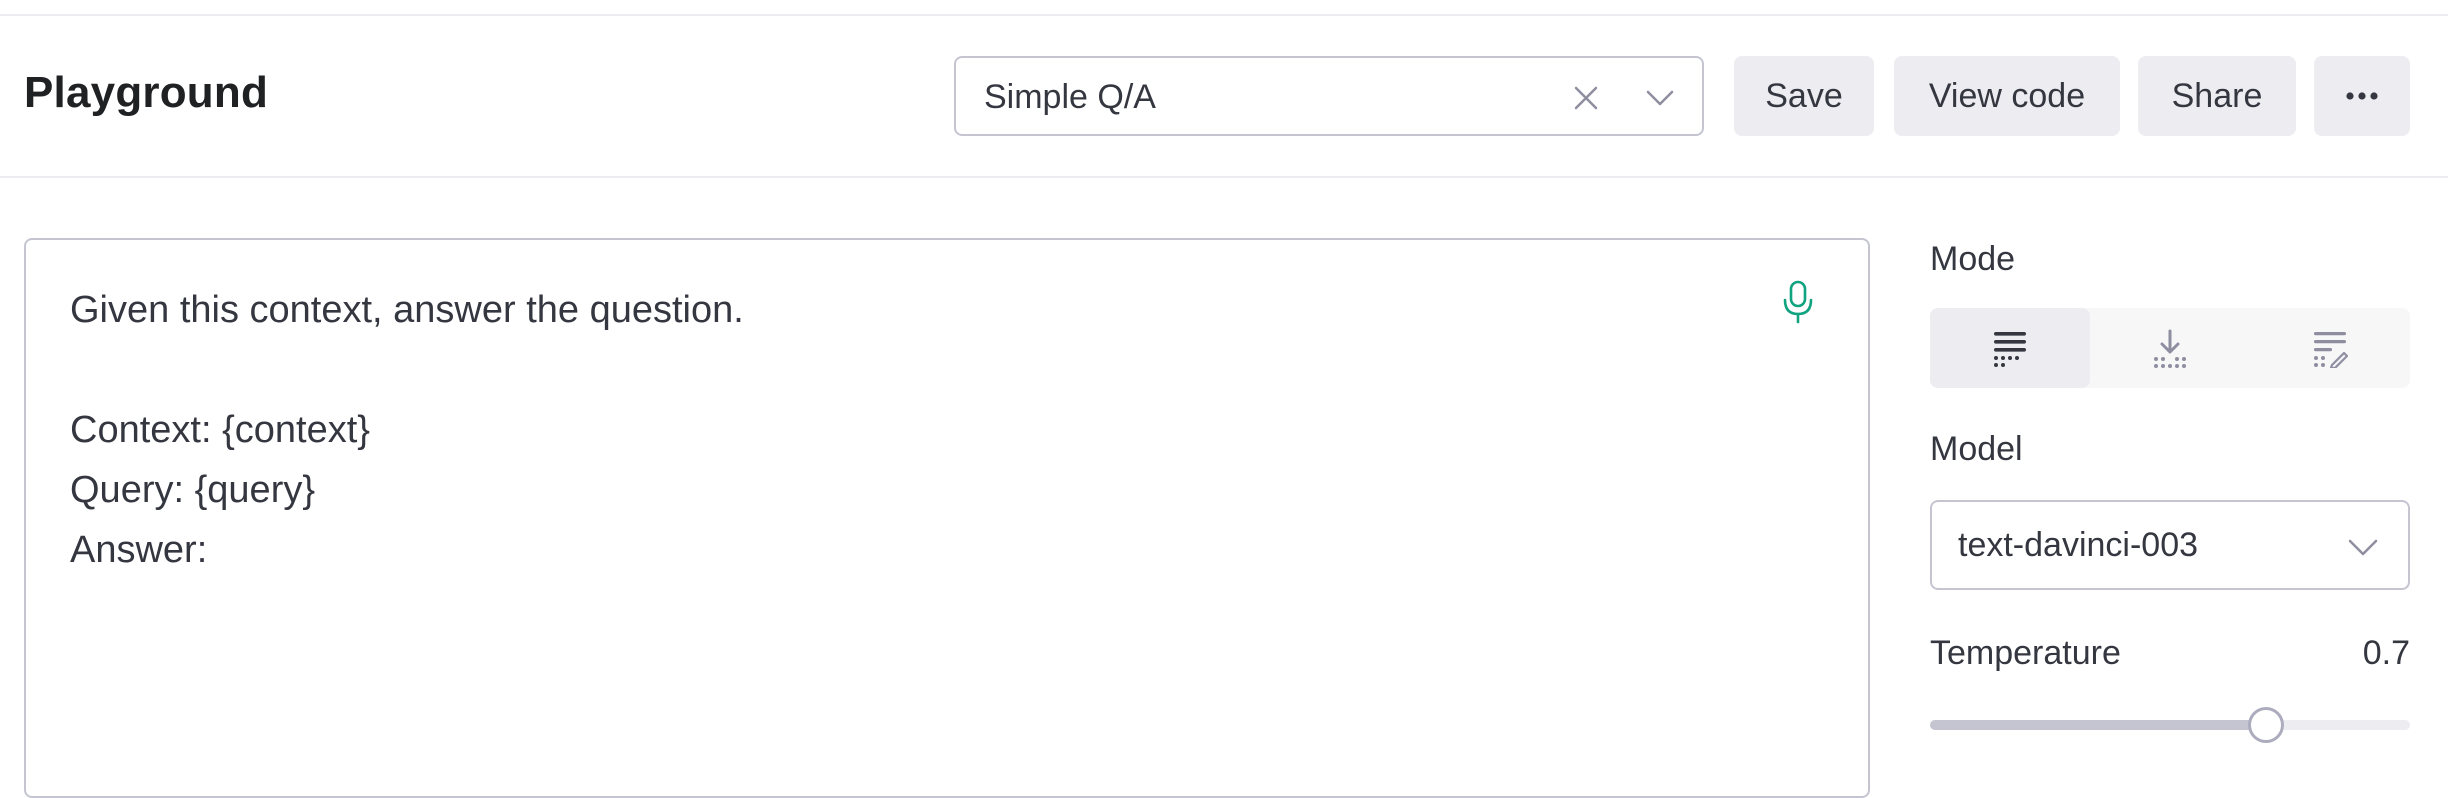 The width and height of the screenshot is (2448, 798). I want to click on temperature-slider-fill, so click(2098, 725).